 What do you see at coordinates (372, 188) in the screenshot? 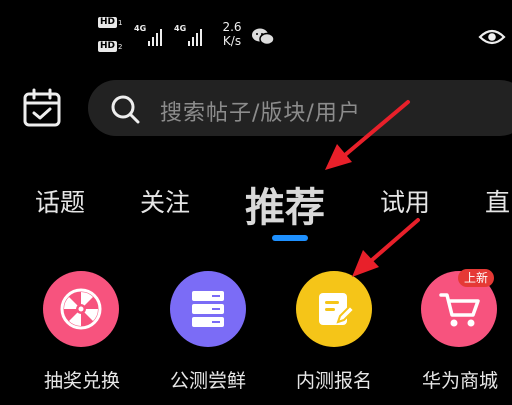
I see `annotation-arrows` at bounding box center [372, 188].